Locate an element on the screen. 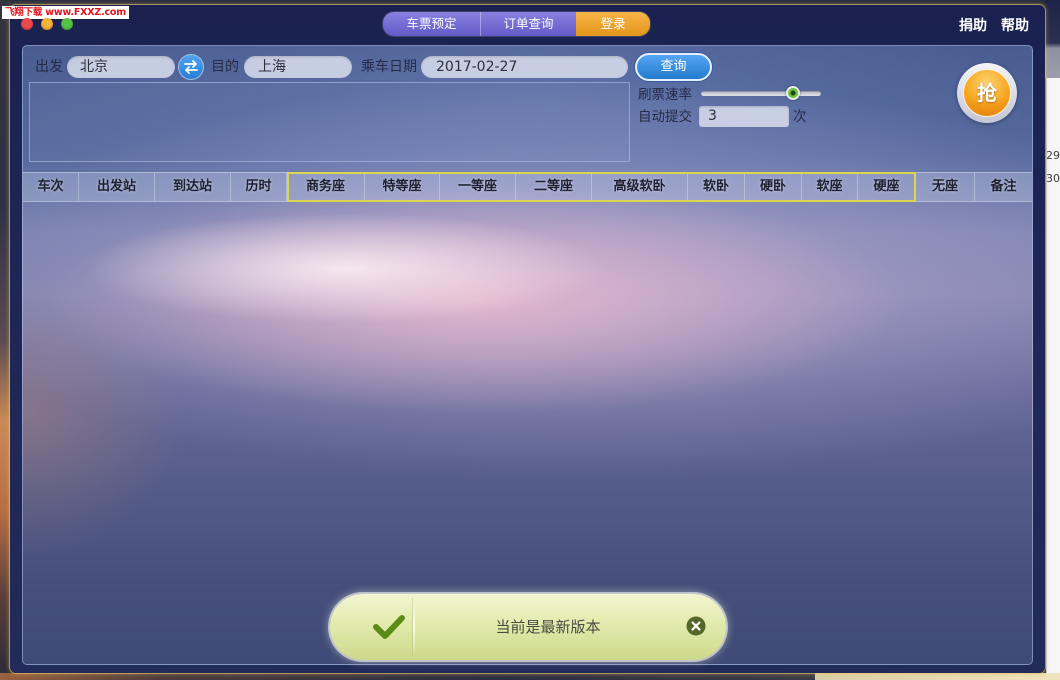  swap-icon is located at coordinates (191, 67).